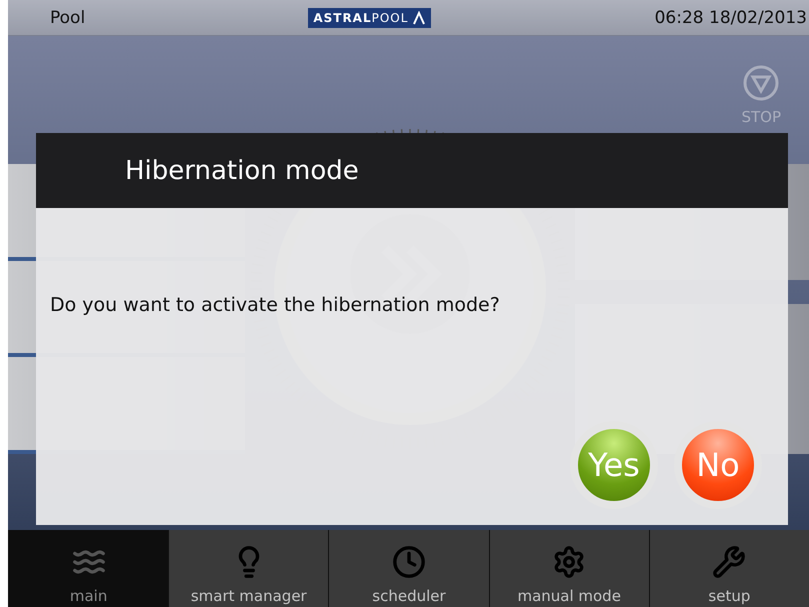 This screenshot has height=607, width=809. I want to click on nav-tab: scheduler, so click(408, 568).